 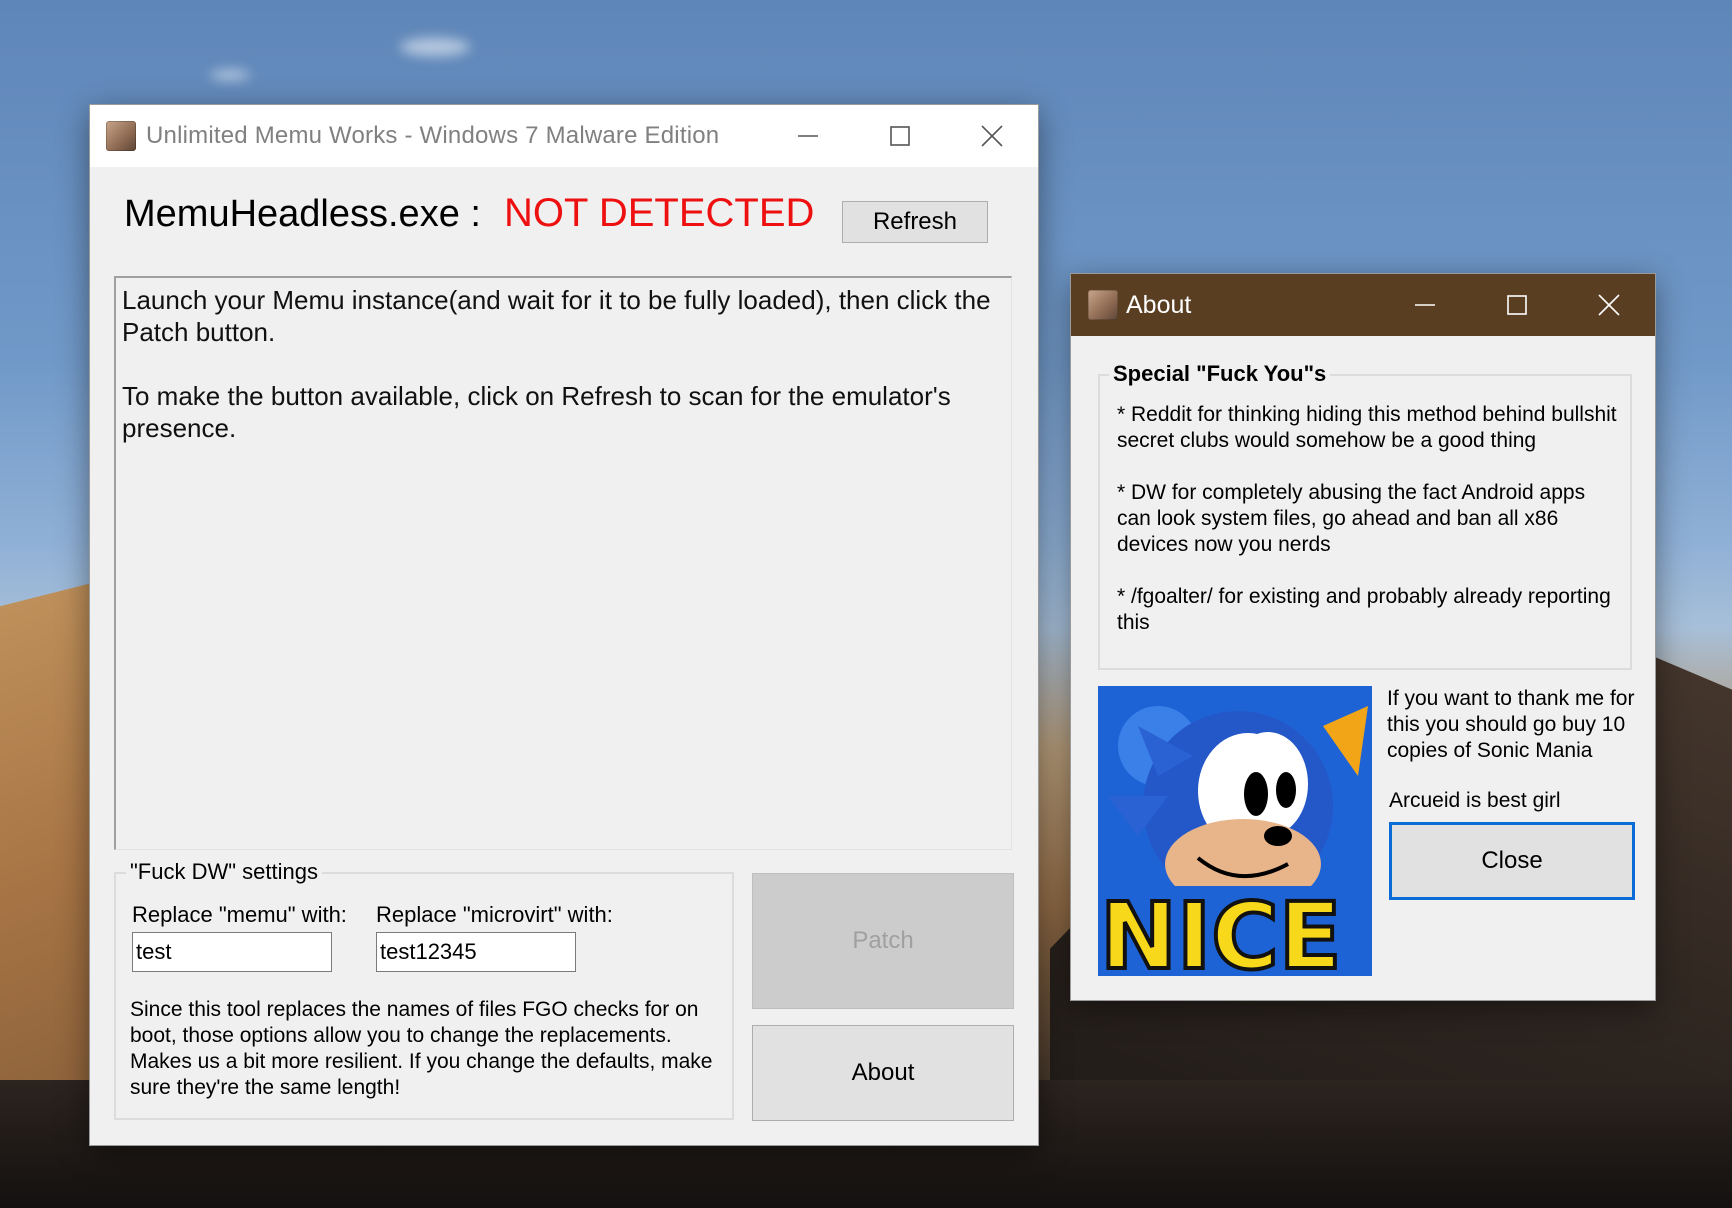 What do you see at coordinates (1221, 929) in the screenshot?
I see `nice-caption: NICE` at bounding box center [1221, 929].